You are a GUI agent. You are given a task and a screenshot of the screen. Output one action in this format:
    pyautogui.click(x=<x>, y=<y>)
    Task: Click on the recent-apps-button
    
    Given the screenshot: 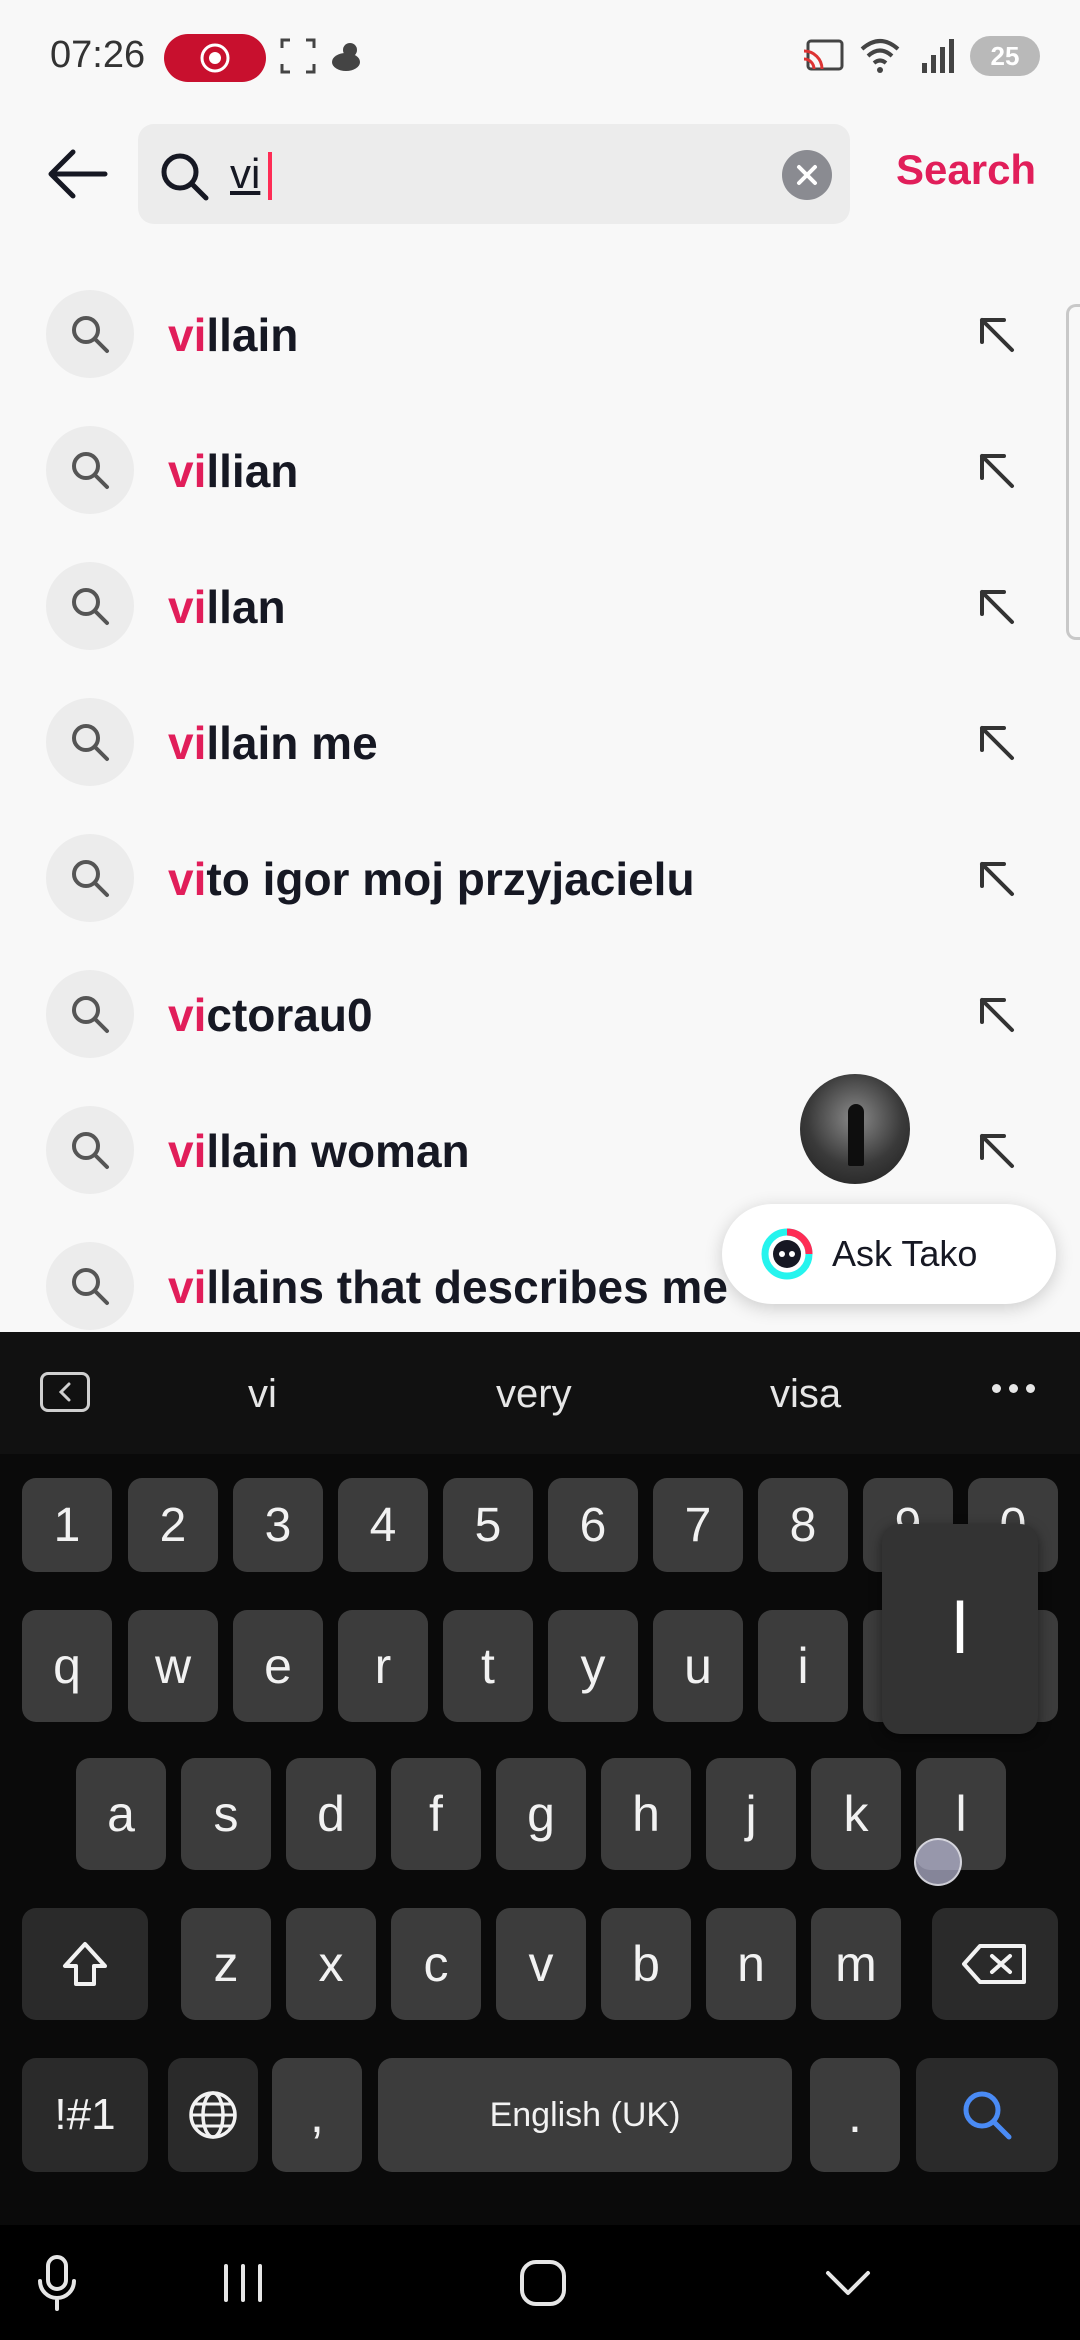 What is the action you would take?
    pyautogui.click(x=243, y=2283)
    